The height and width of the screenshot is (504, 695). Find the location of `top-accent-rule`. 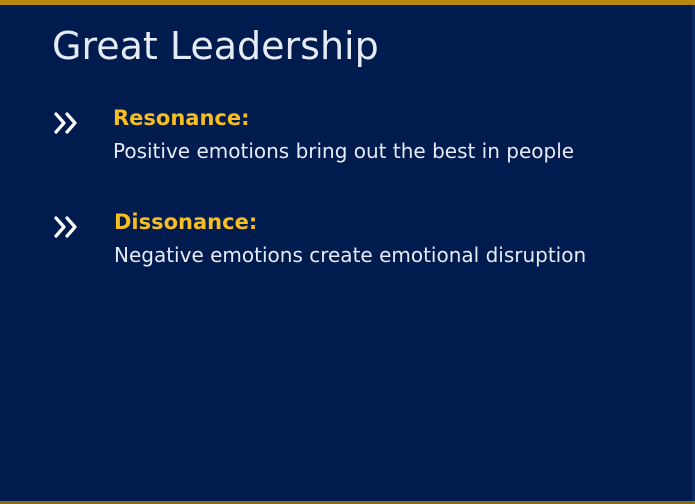

top-accent-rule is located at coordinates (347, 2).